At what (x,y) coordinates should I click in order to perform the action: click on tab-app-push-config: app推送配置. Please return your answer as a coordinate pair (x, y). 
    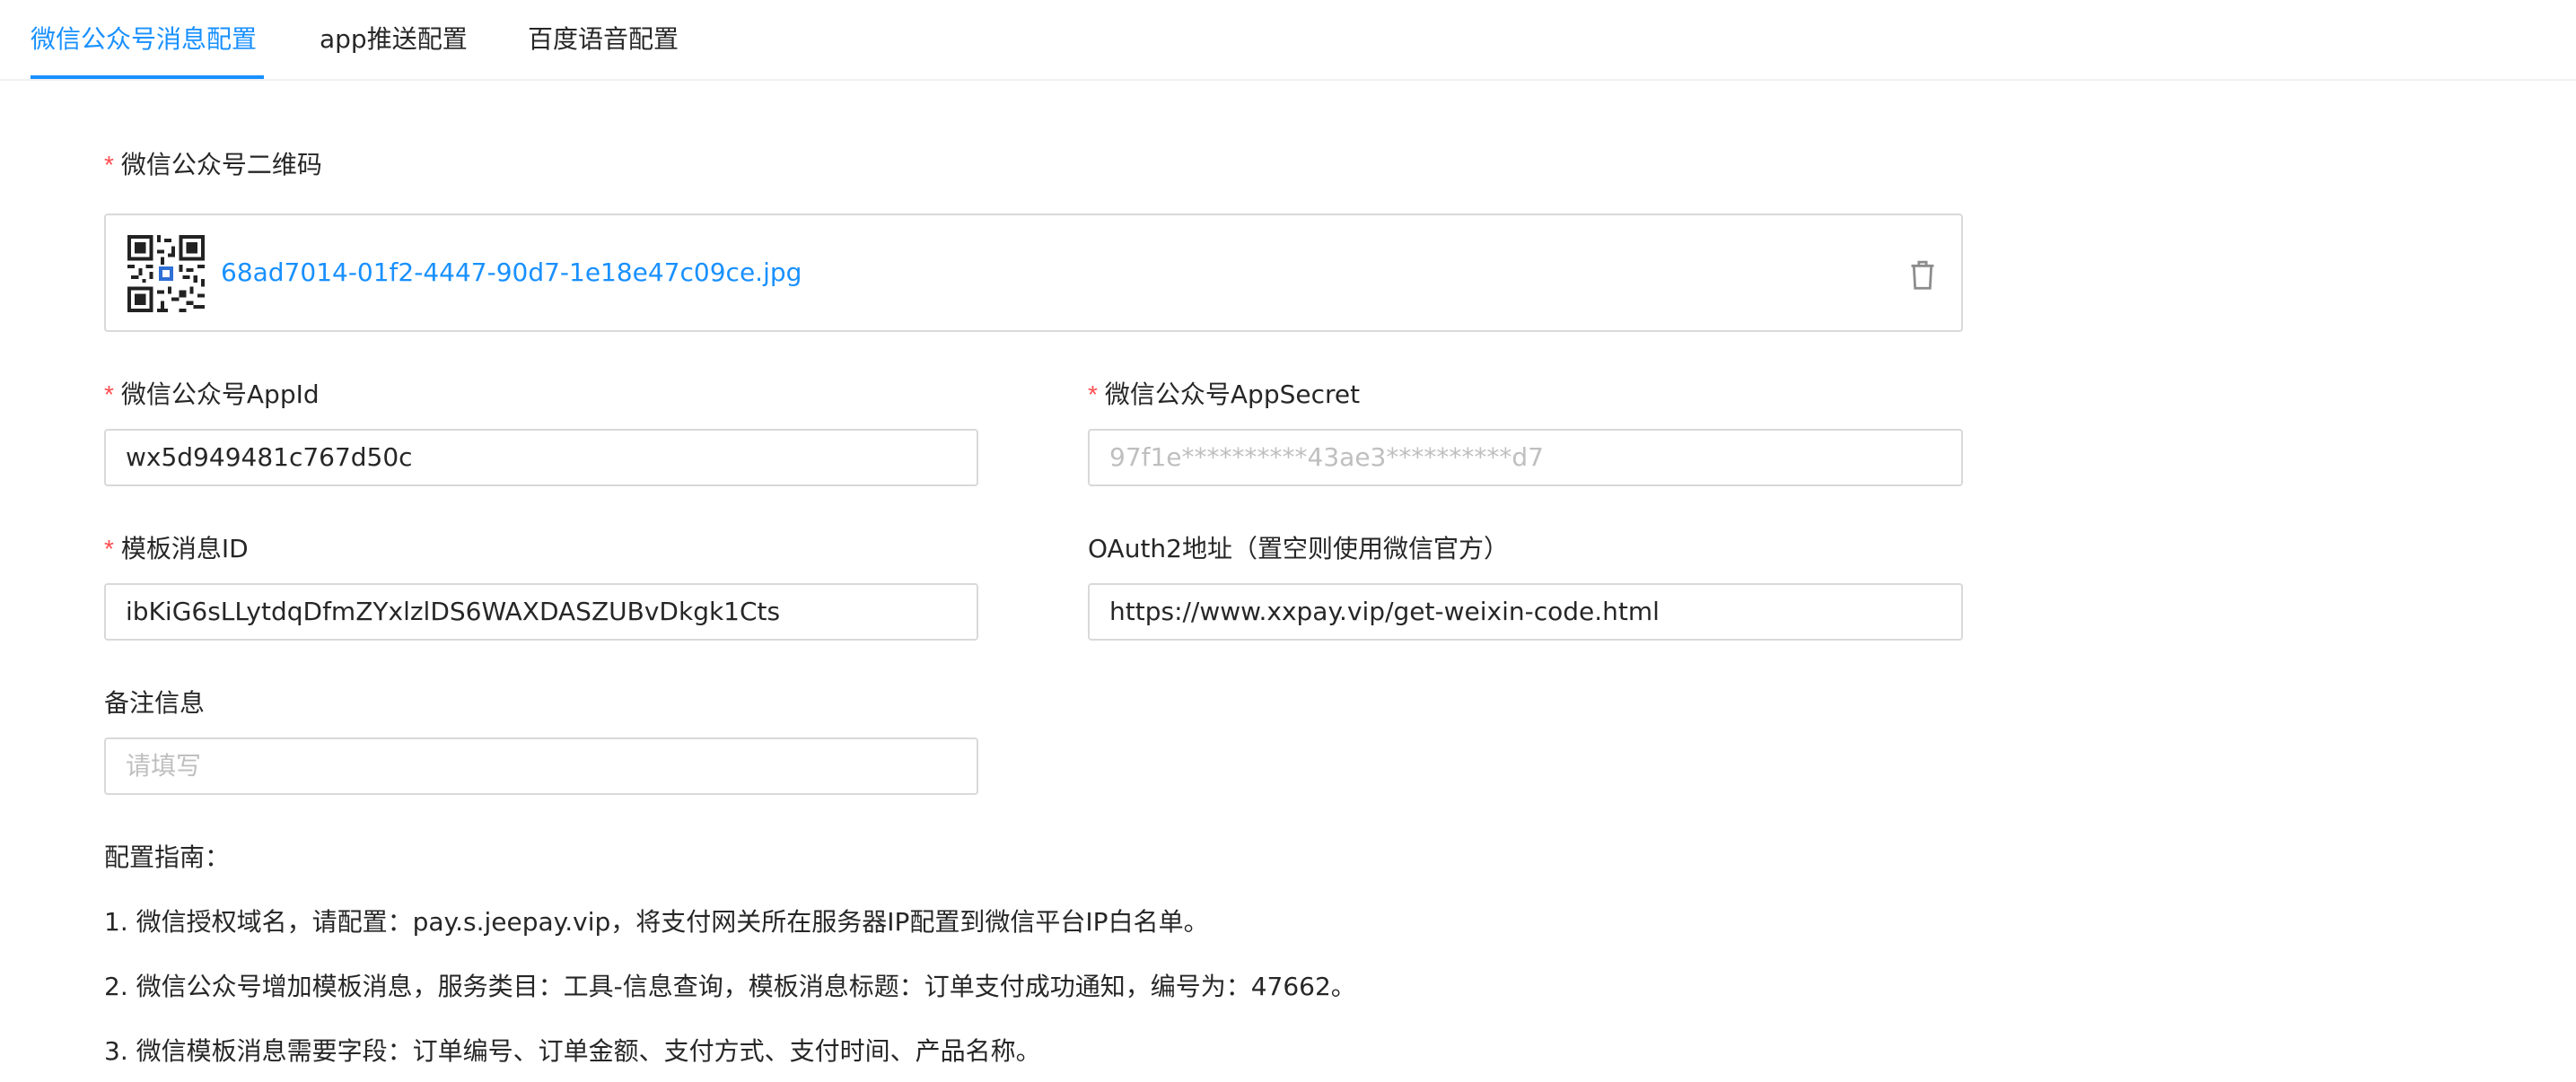
    Looking at the image, I should click on (394, 39).